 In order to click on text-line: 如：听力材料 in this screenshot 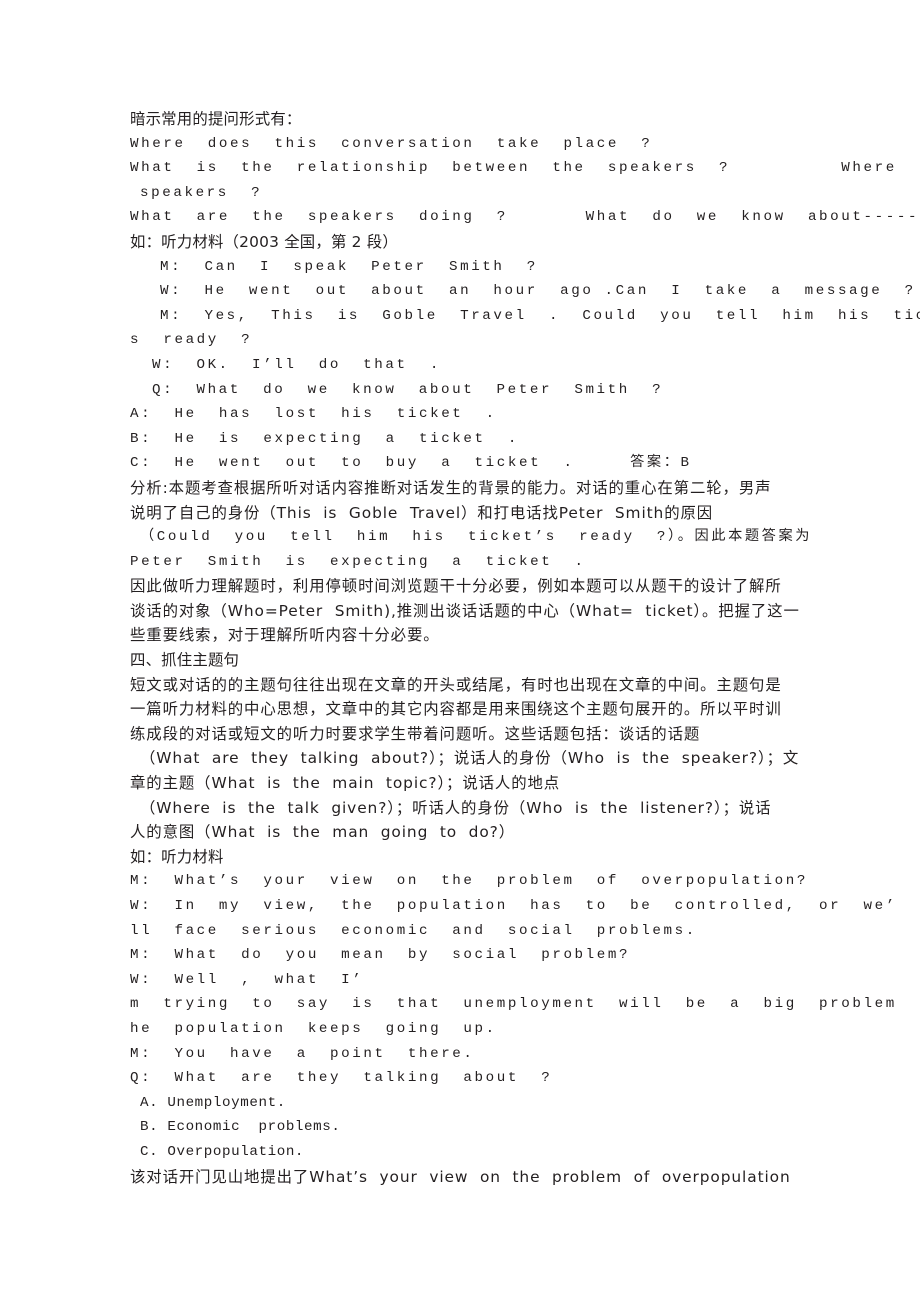, I will do `click(177, 856)`.